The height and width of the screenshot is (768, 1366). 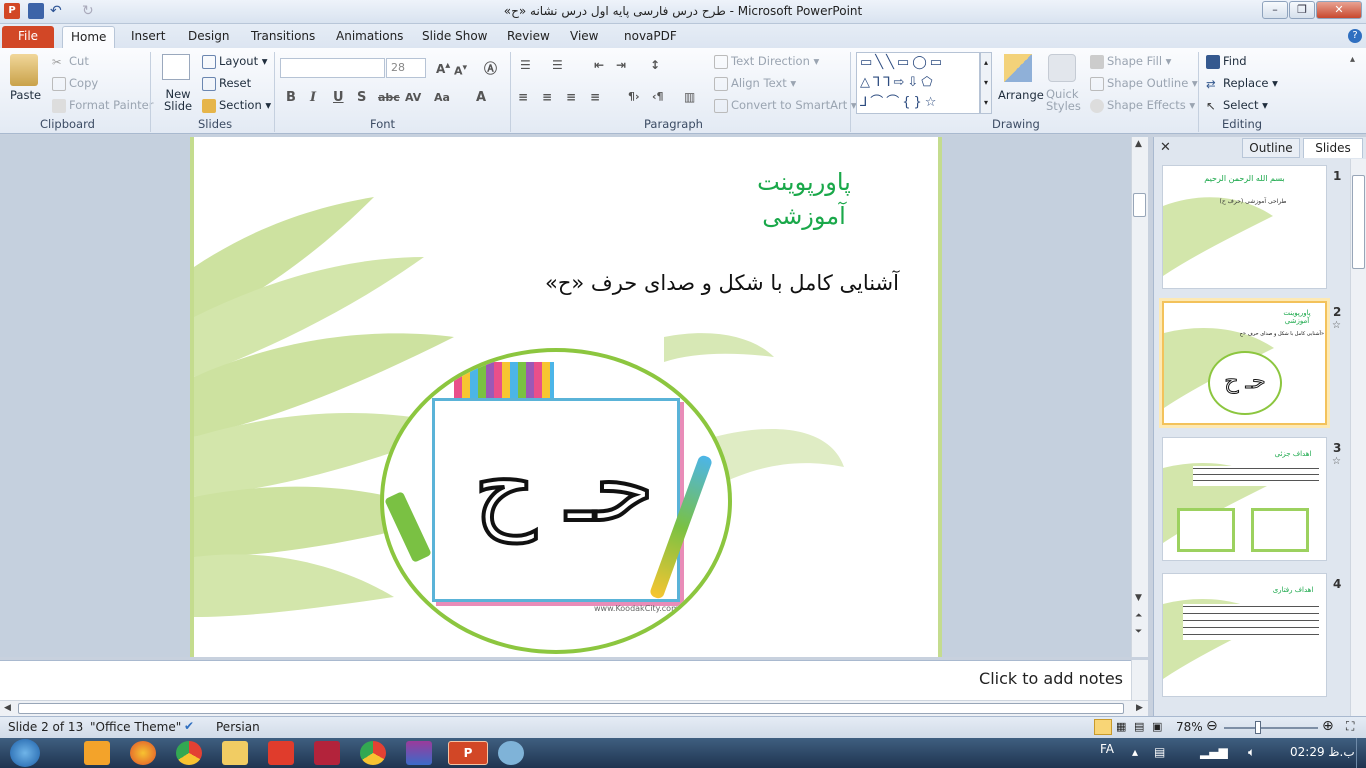 I want to click on new-slide-button: New Slide, so click(x=178, y=100).